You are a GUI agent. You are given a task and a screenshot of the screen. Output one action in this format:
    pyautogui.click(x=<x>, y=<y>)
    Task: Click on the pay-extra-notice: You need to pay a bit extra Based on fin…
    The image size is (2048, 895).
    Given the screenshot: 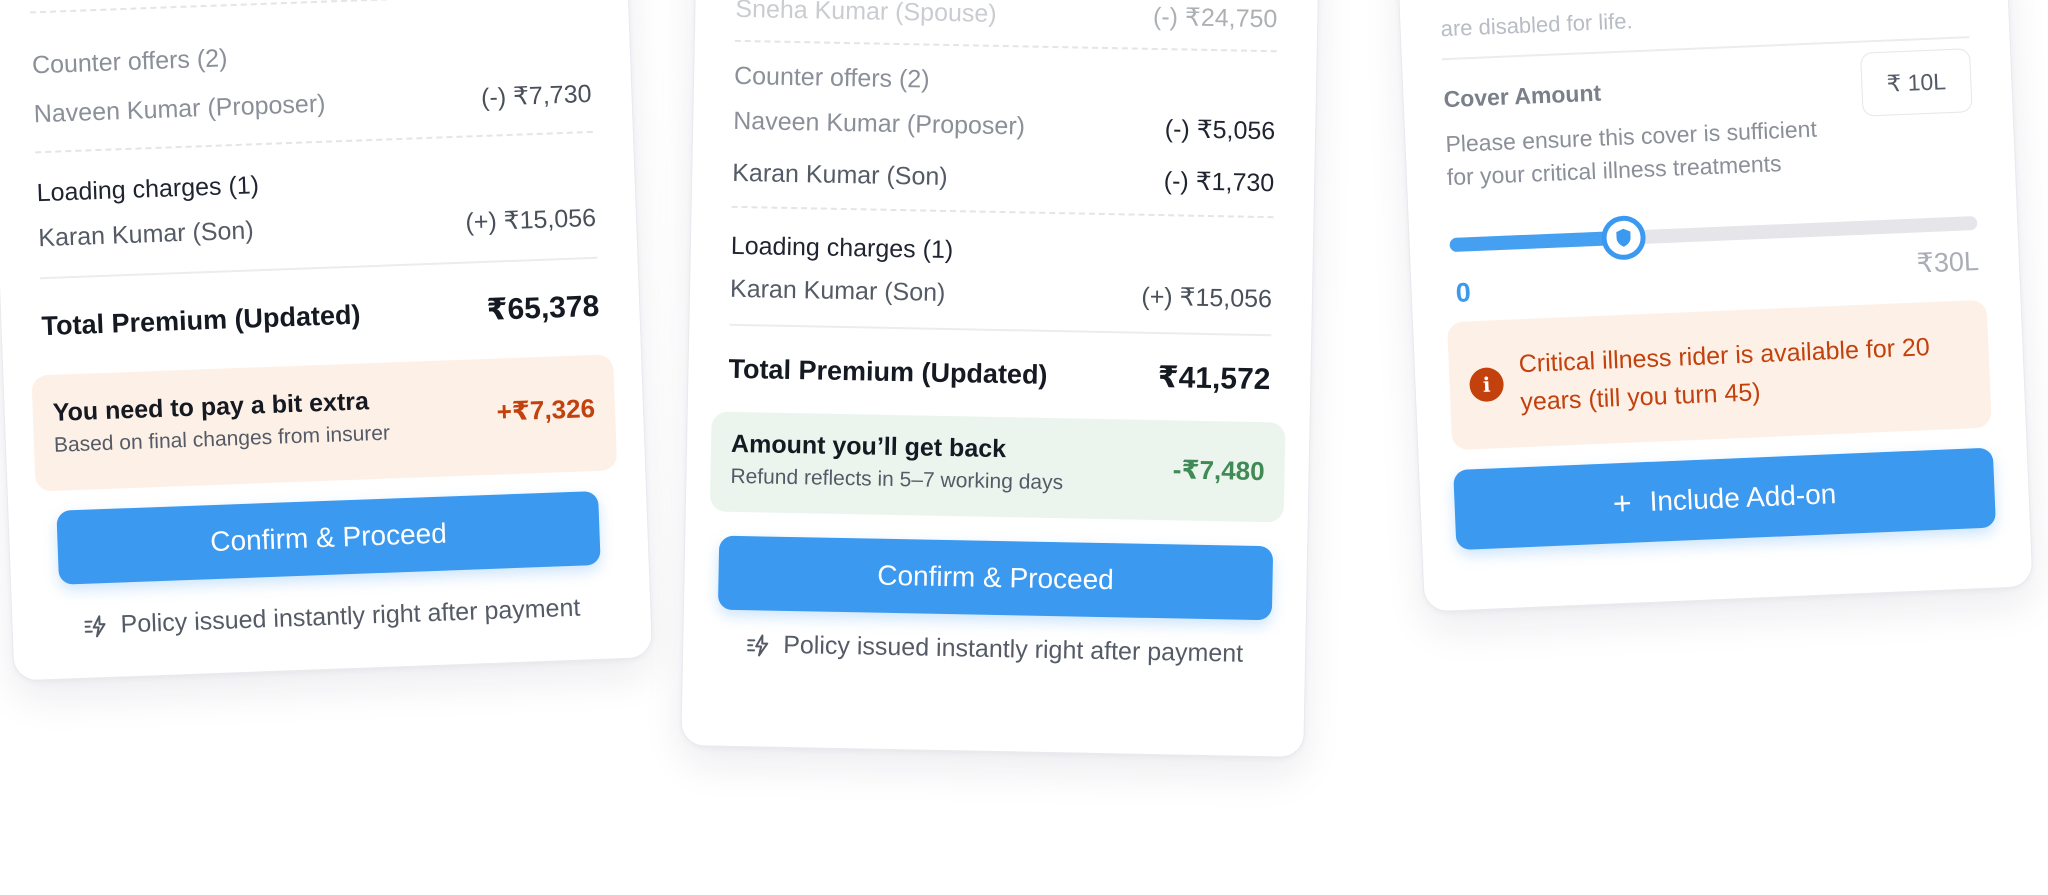 What is the action you would take?
    pyautogui.click(x=324, y=423)
    